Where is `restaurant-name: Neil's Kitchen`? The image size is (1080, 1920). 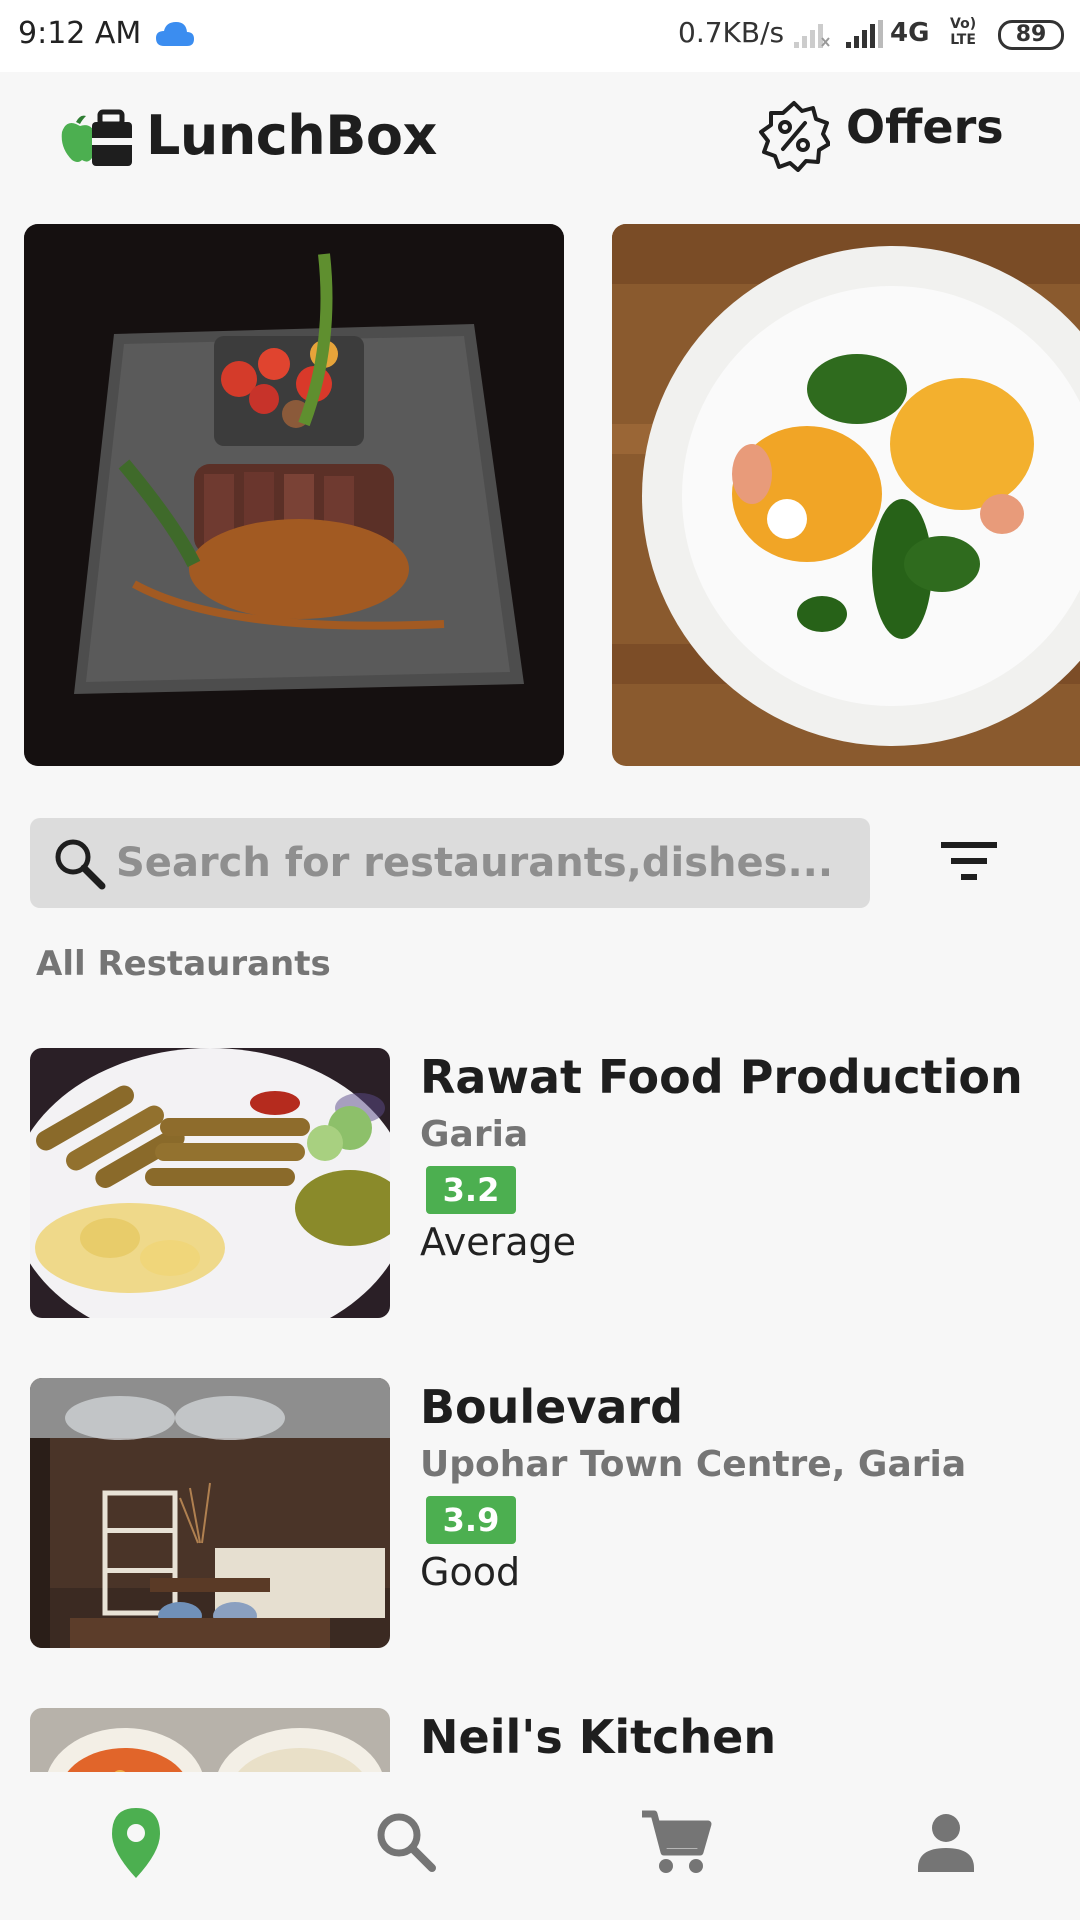
restaurant-name: Neil's Kitchen is located at coordinates (598, 1737).